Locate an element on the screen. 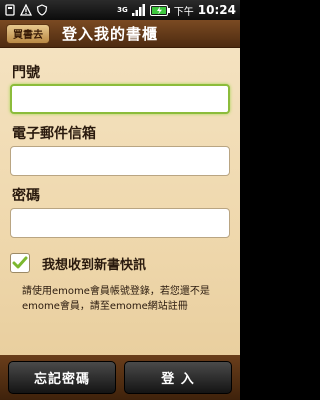  status-right-icons: 3G 下午 10:24 is located at coordinates (176, 10).